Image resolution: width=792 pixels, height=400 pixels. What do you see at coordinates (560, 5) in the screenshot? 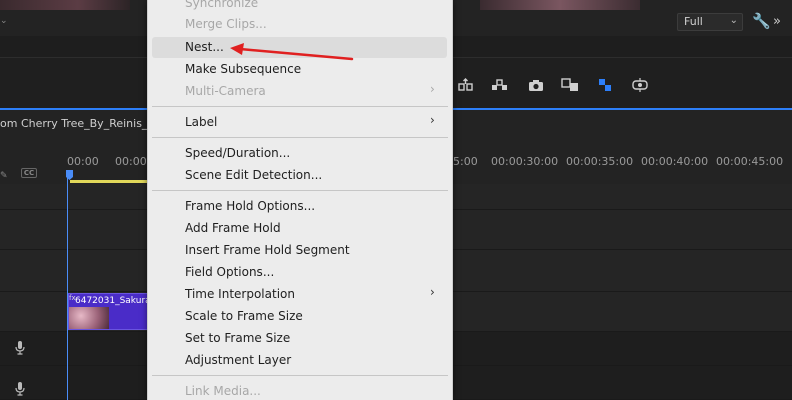
I see `program-monitor-frame-right` at bounding box center [560, 5].